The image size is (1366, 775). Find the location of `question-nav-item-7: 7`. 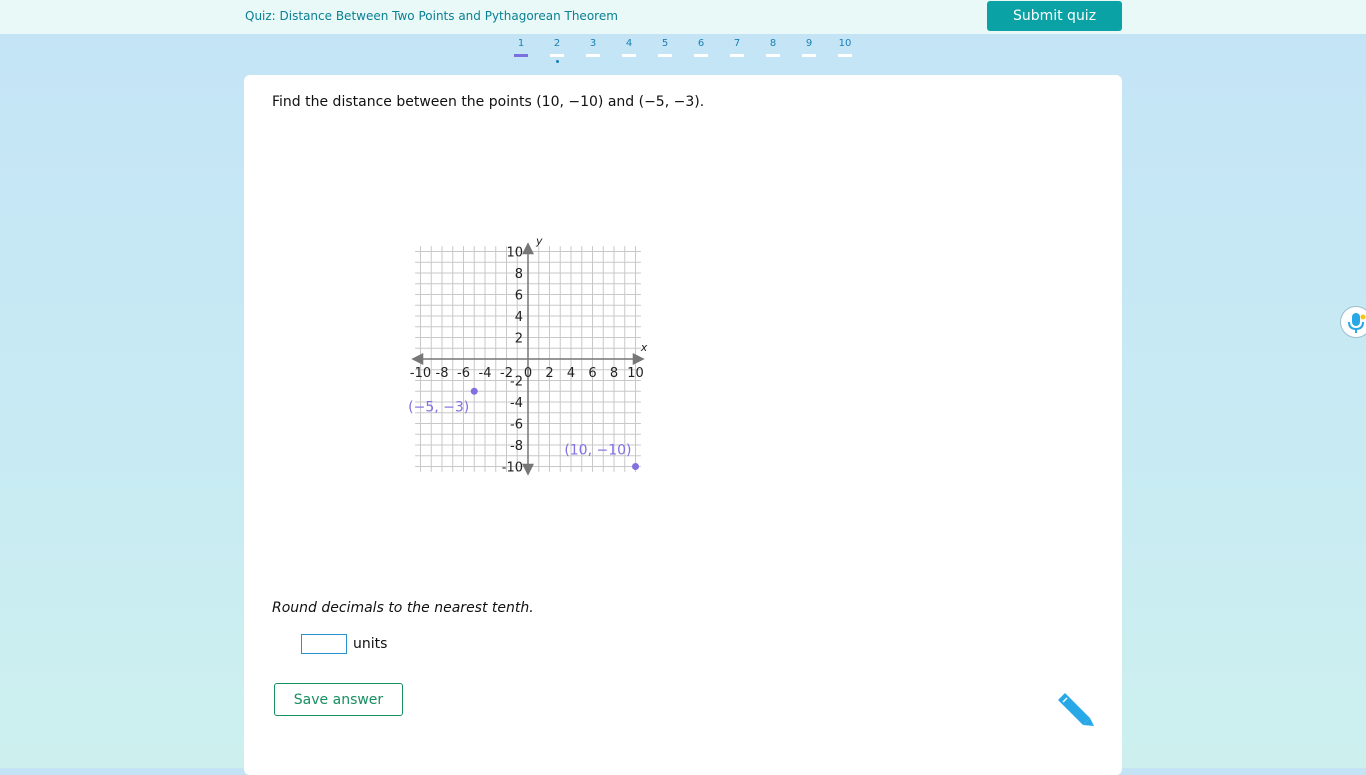

question-nav-item-7: 7 is located at coordinates (737, 47).